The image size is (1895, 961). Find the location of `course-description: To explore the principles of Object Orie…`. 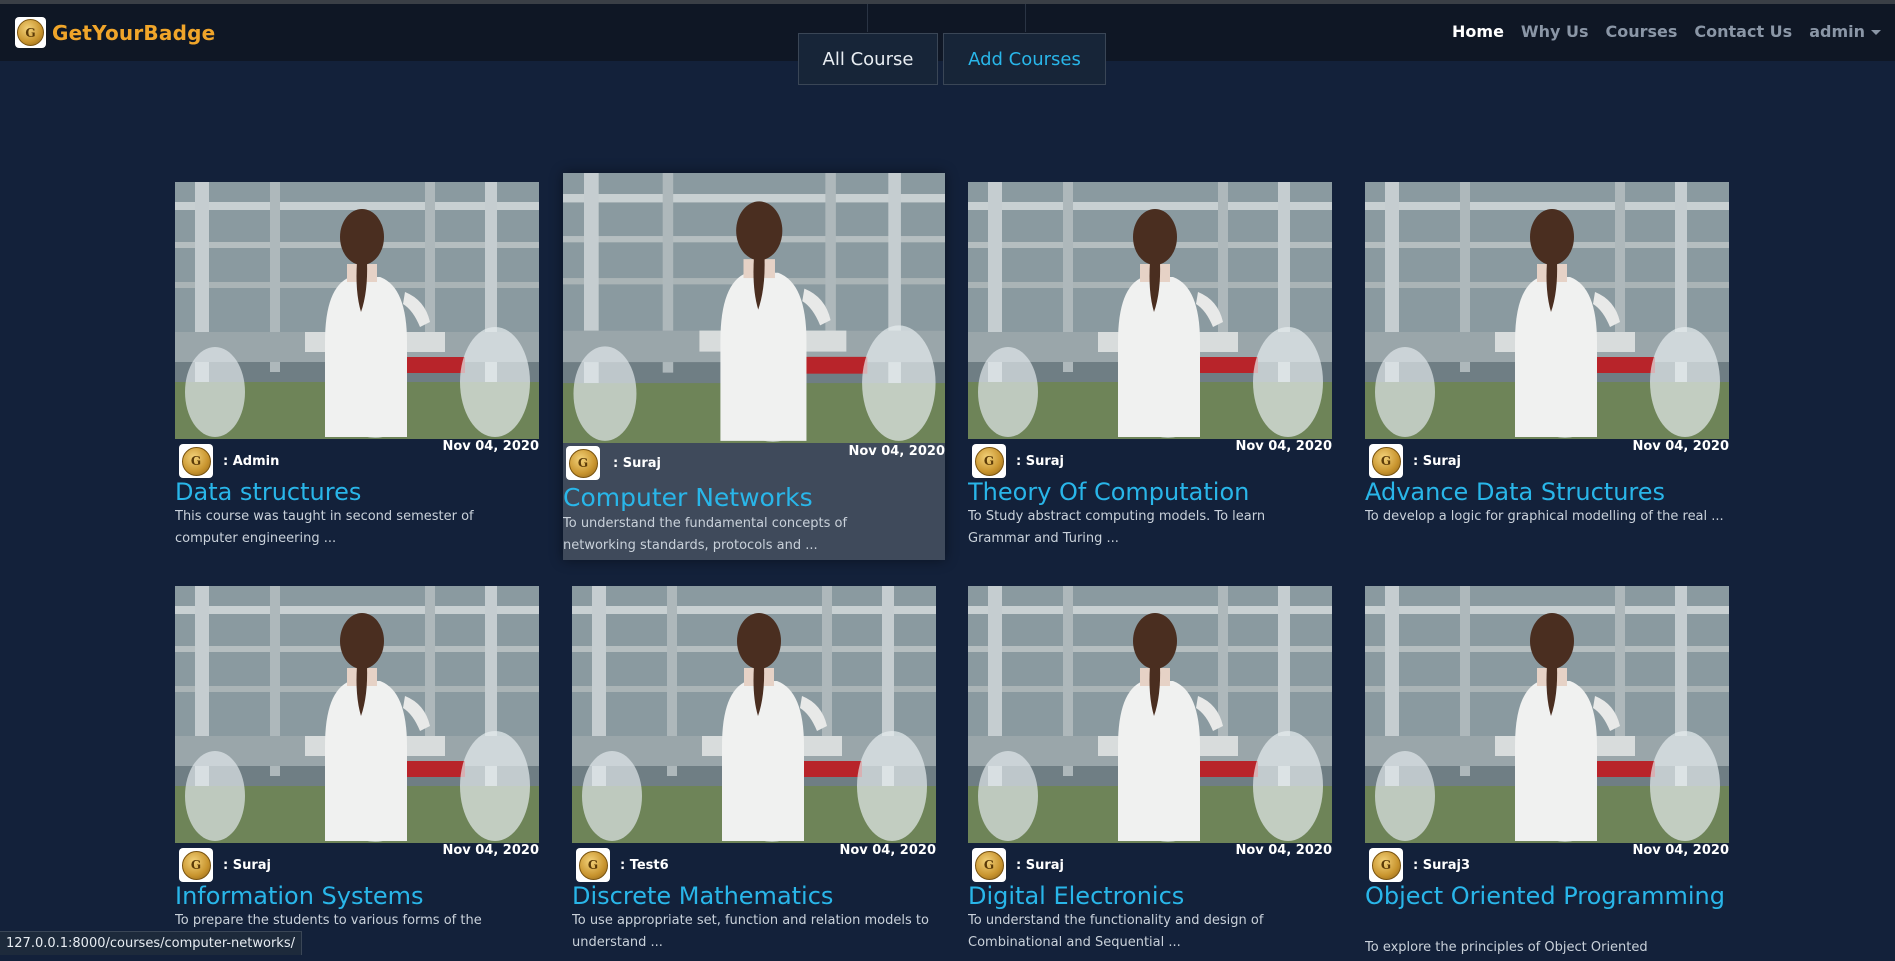

course-description: To explore the principles of Object Orie… is located at coordinates (1506, 947).